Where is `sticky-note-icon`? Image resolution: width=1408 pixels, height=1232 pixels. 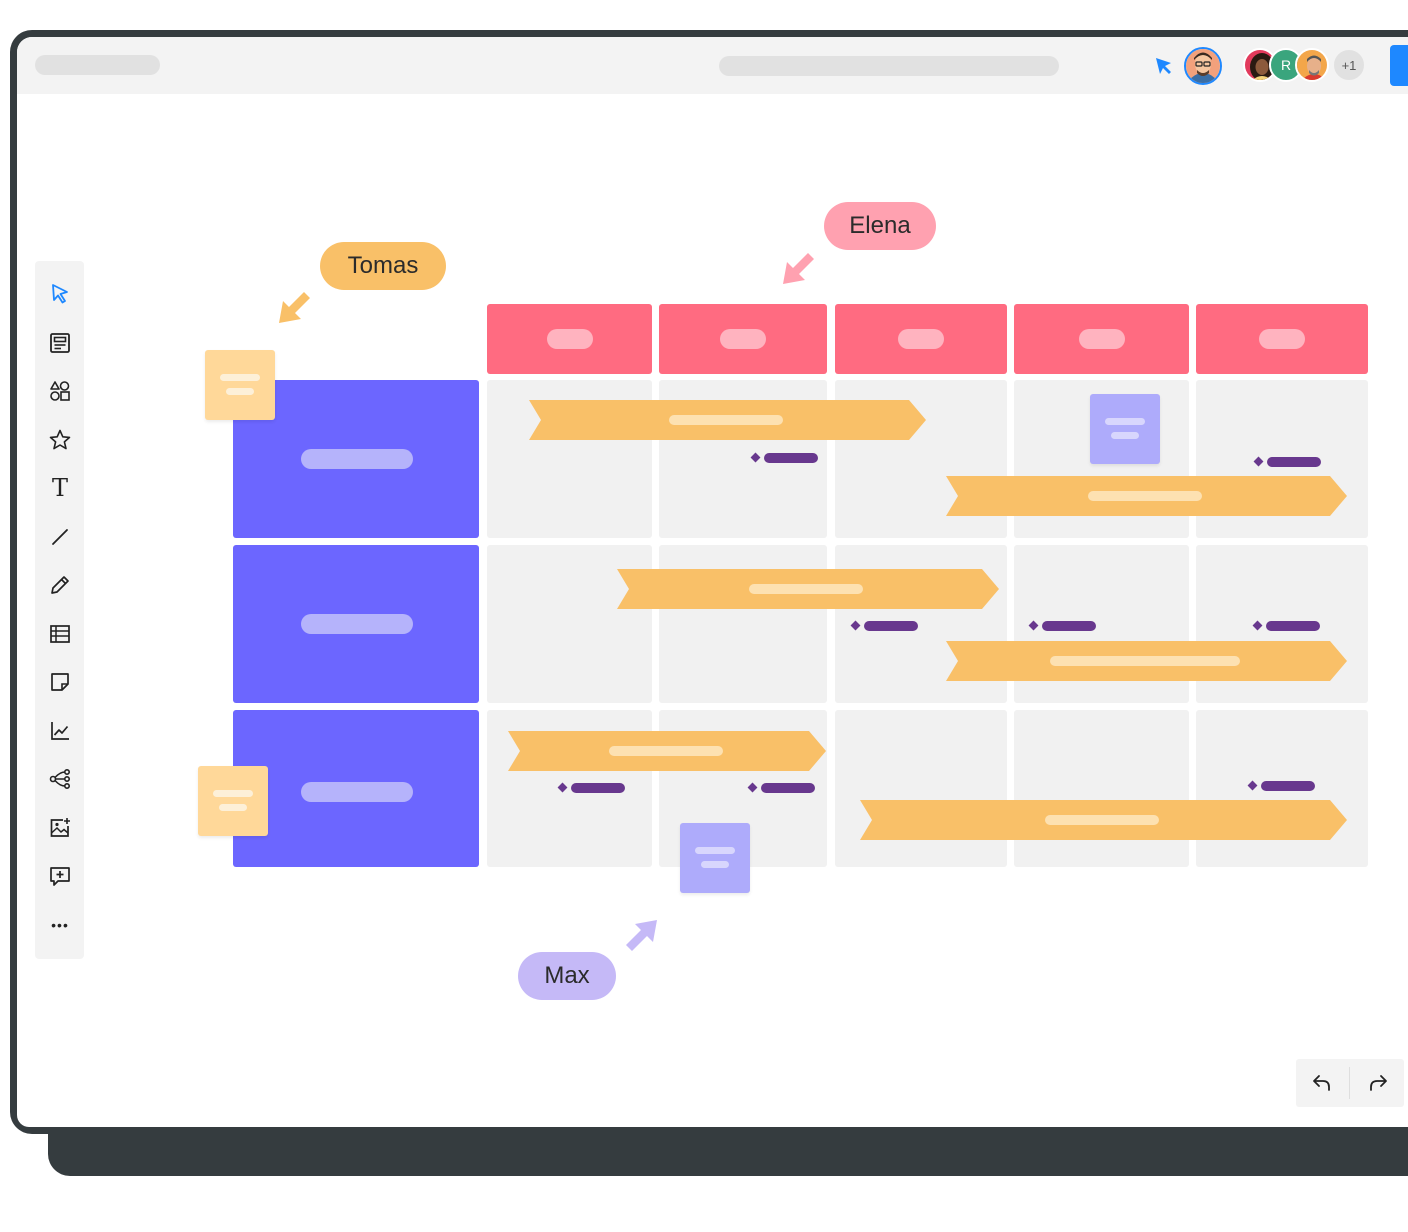 sticky-note-icon is located at coordinates (60, 682).